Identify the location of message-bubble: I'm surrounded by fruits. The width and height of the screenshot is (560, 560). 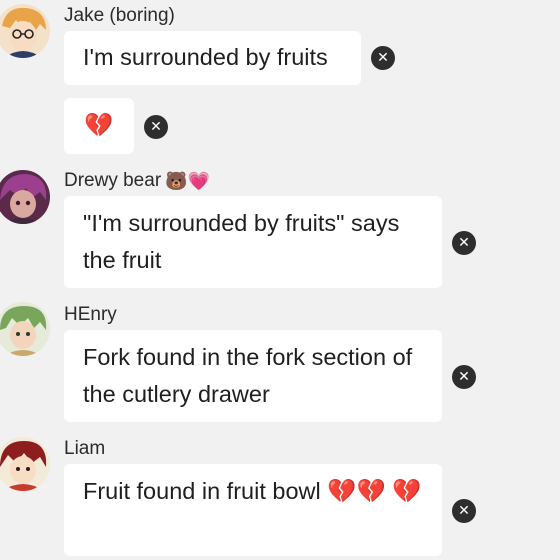
(212, 58).